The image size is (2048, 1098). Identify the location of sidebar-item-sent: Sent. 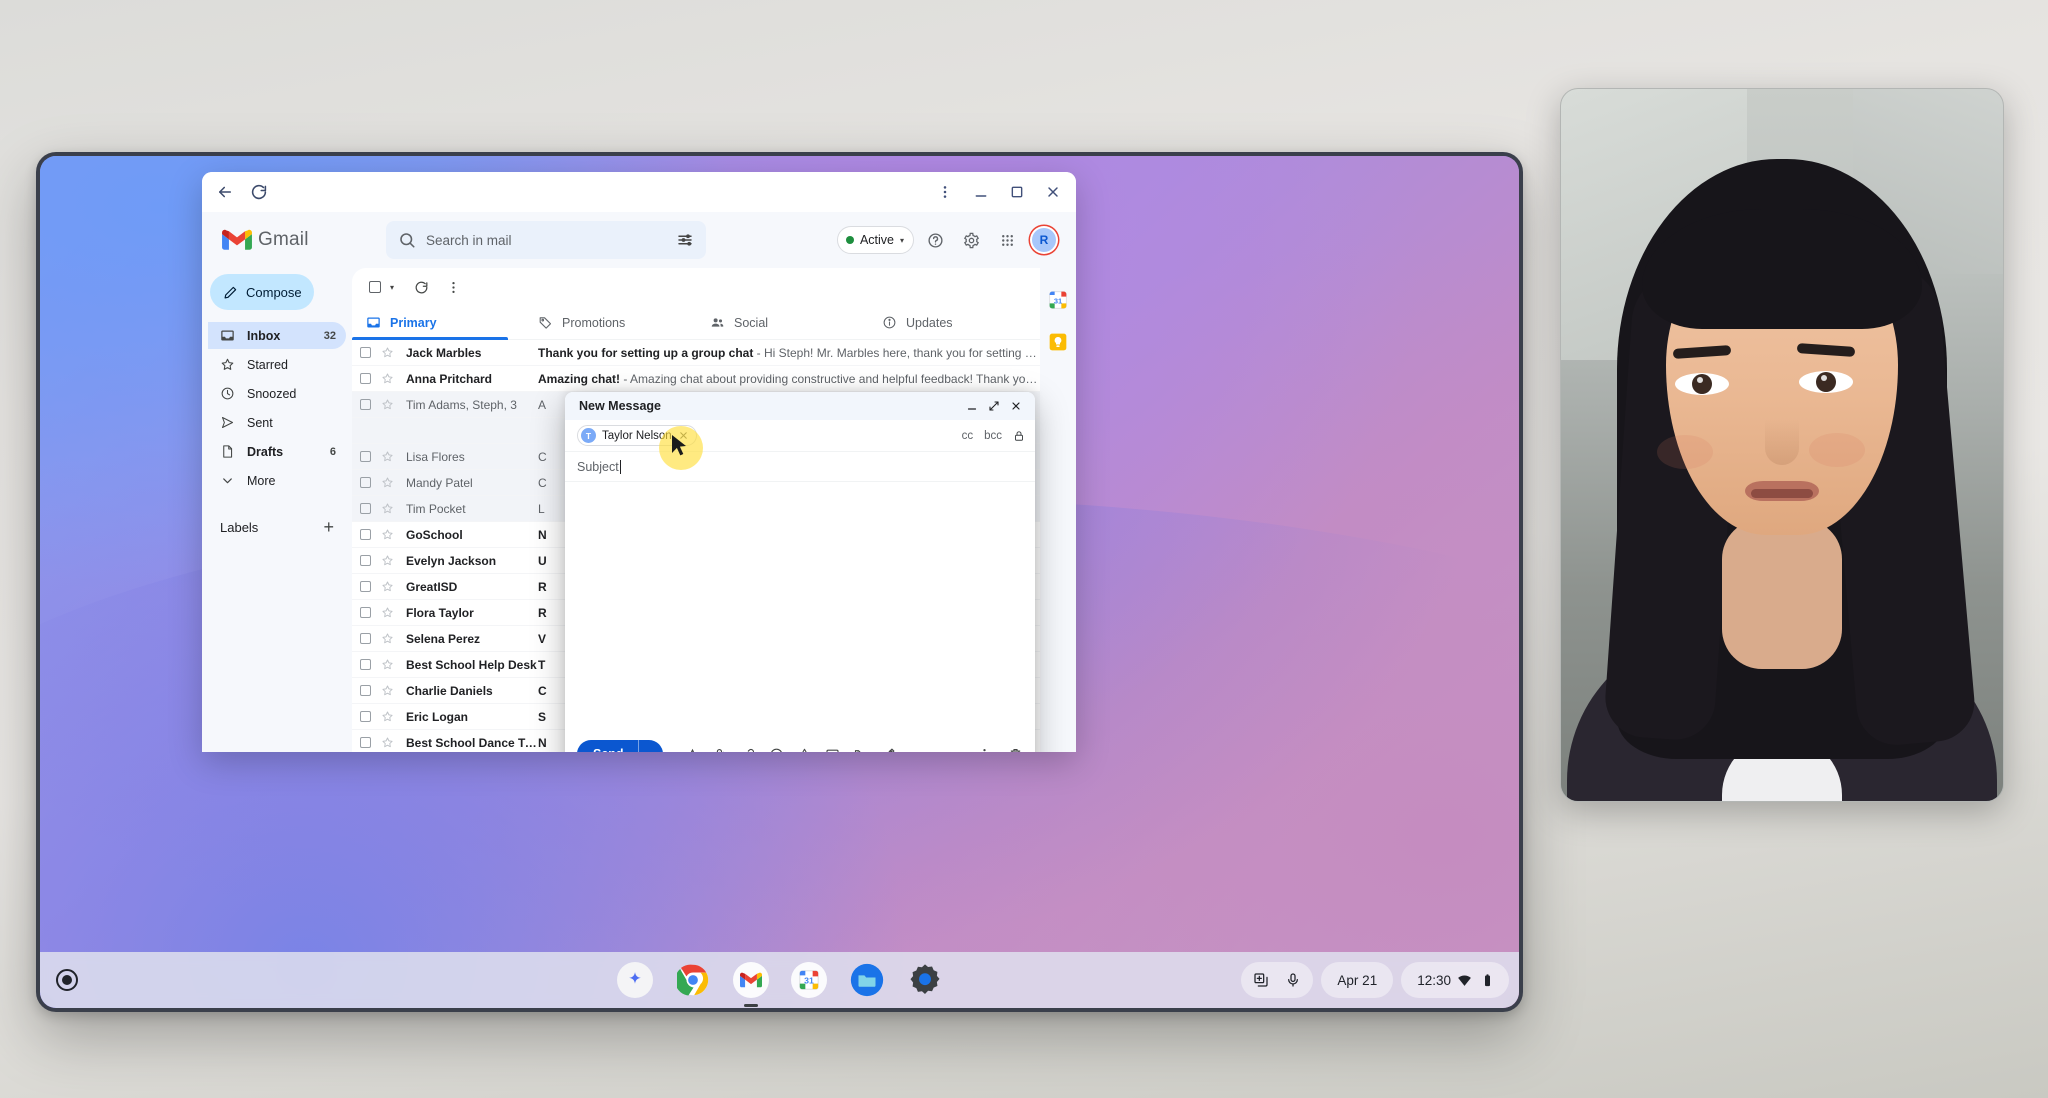
(277, 422).